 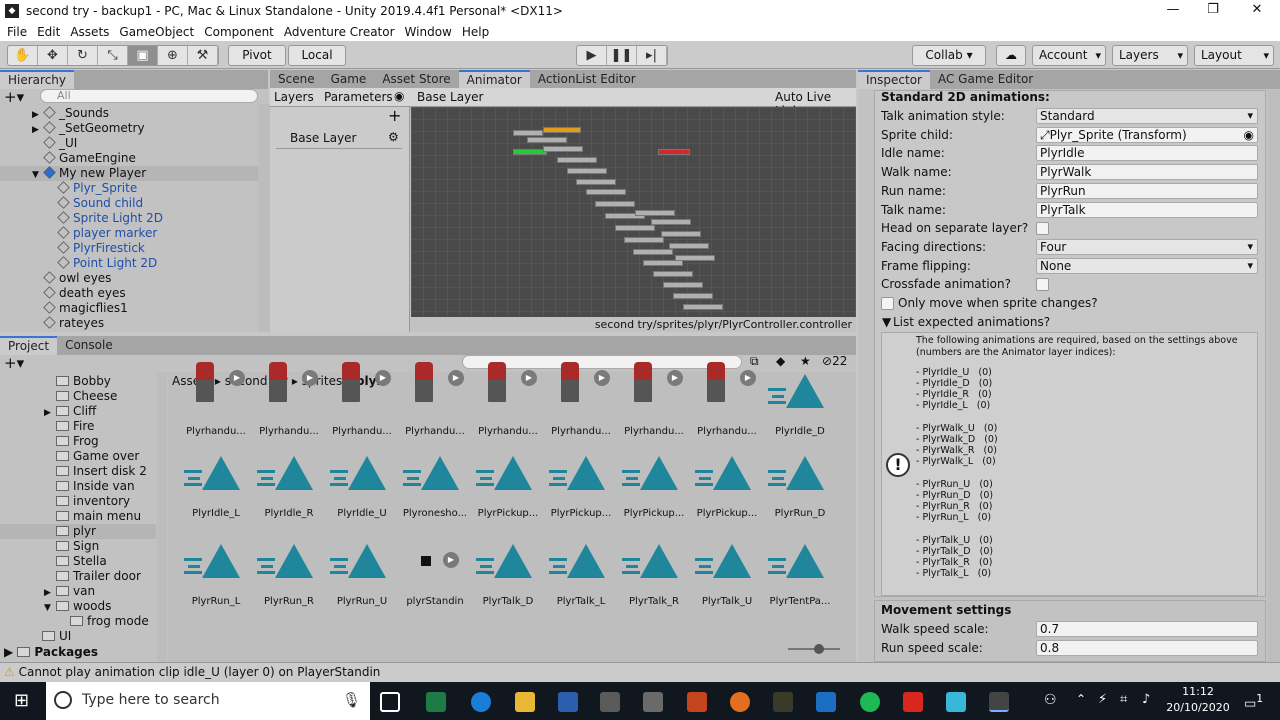 What do you see at coordinates (216, 576) in the screenshot?
I see `asset-item: PlyrRun_L` at bounding box center [216, 576].